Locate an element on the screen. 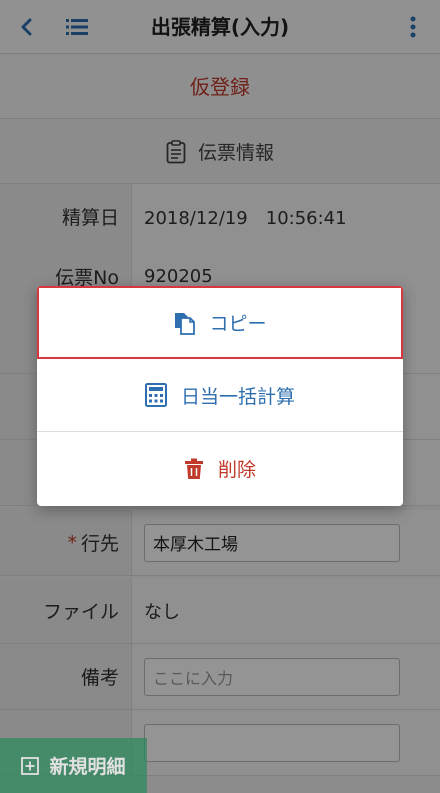 The width and height of the screenshot is (440, 793). new-detail-button: 新規明細 is located at coordinates (73, 765).